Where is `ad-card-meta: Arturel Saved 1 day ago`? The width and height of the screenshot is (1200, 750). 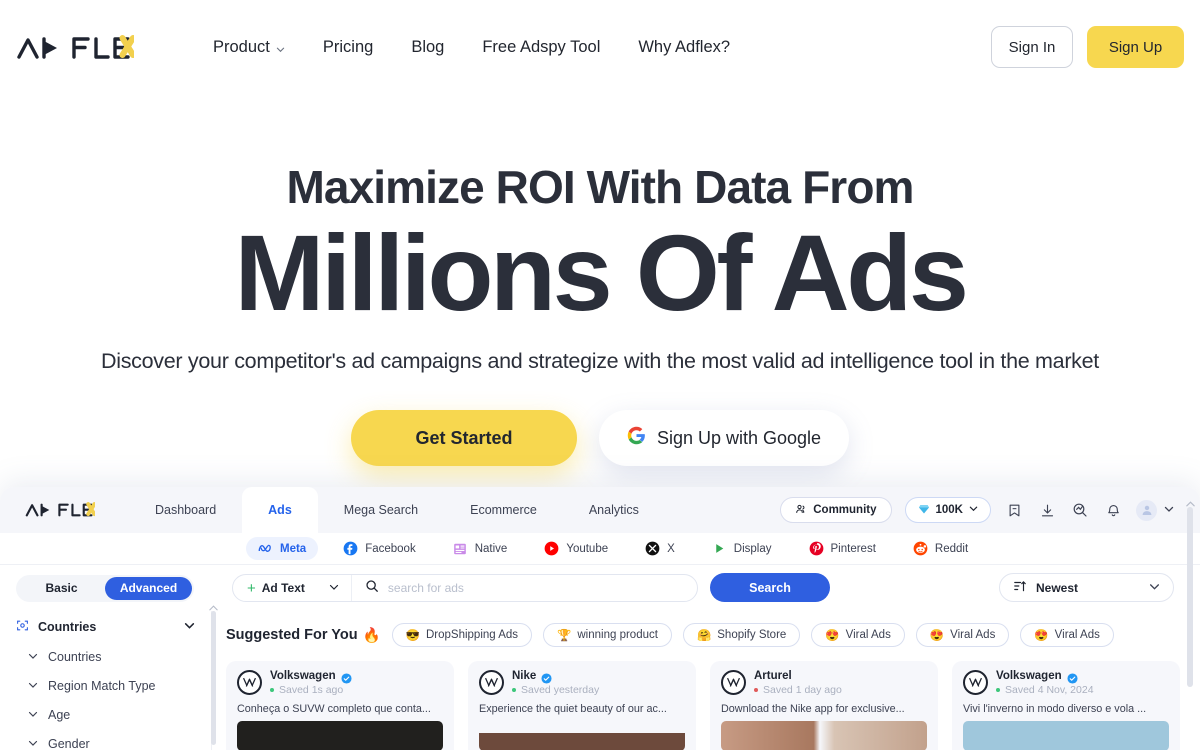 ad-card-meta: Arturel Saved 1 day ago is located at coordinates (798, 683).